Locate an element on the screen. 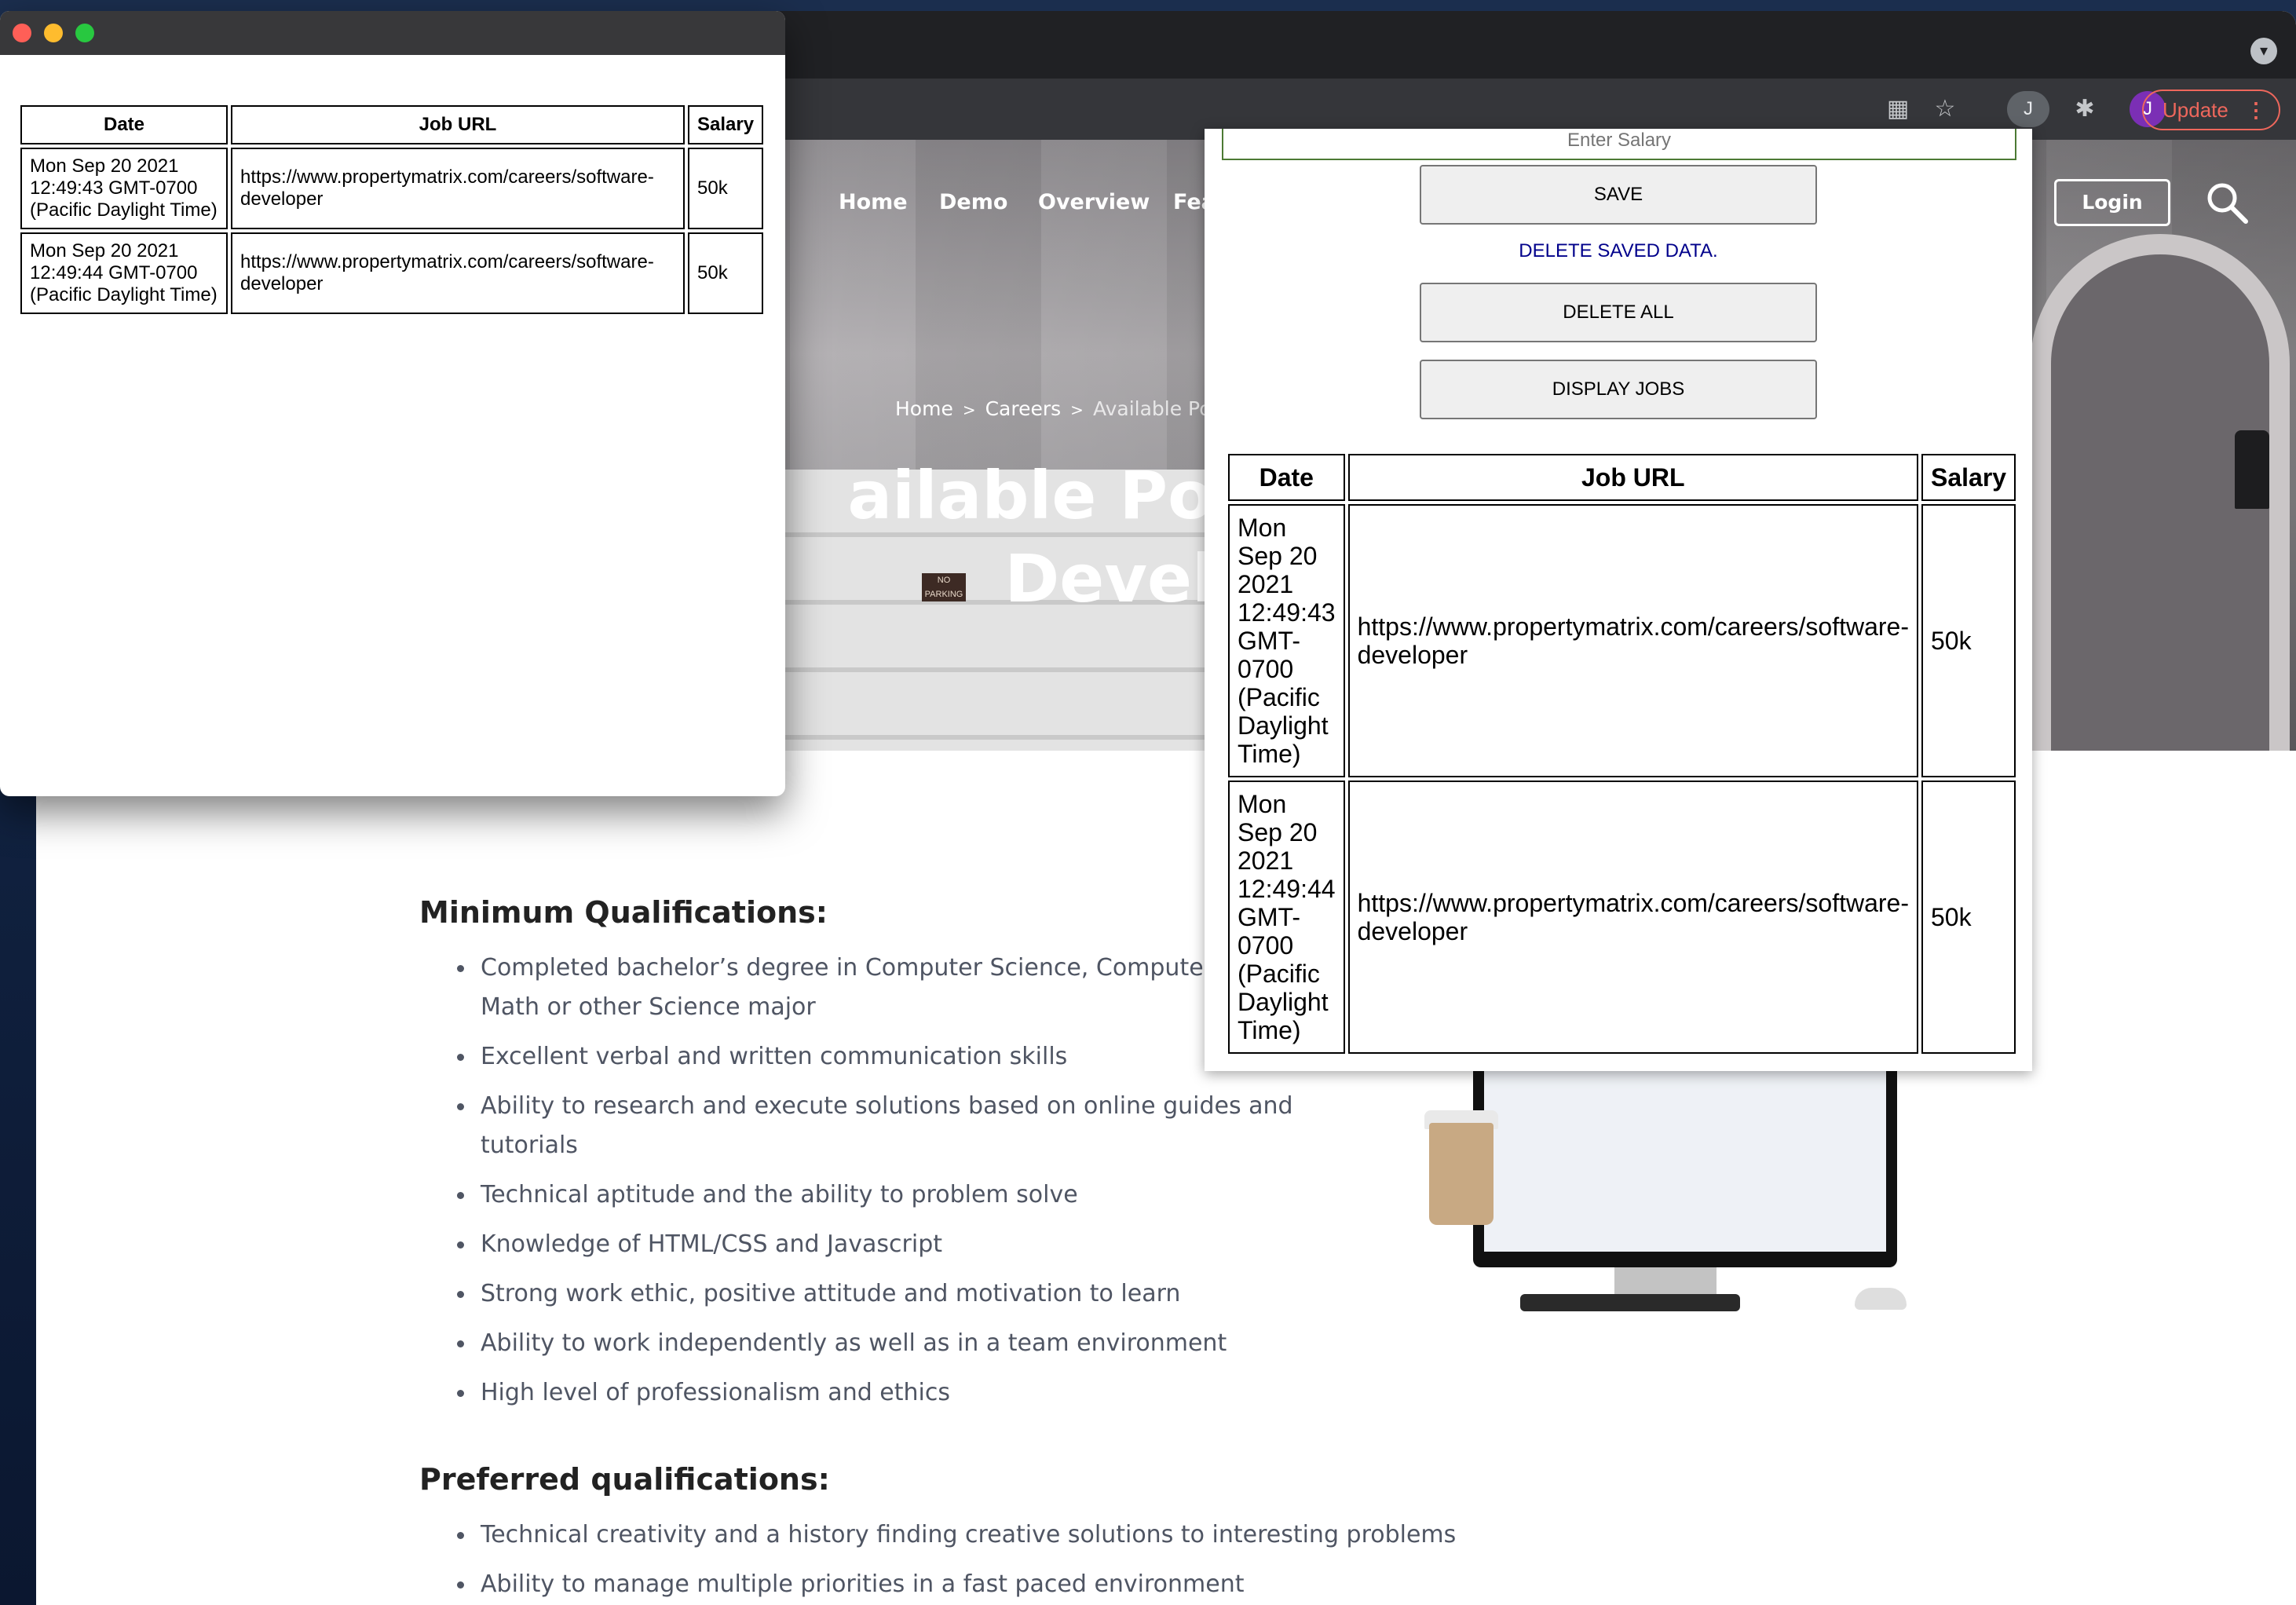  update-label: Update is located at coordinates (2196, 110).